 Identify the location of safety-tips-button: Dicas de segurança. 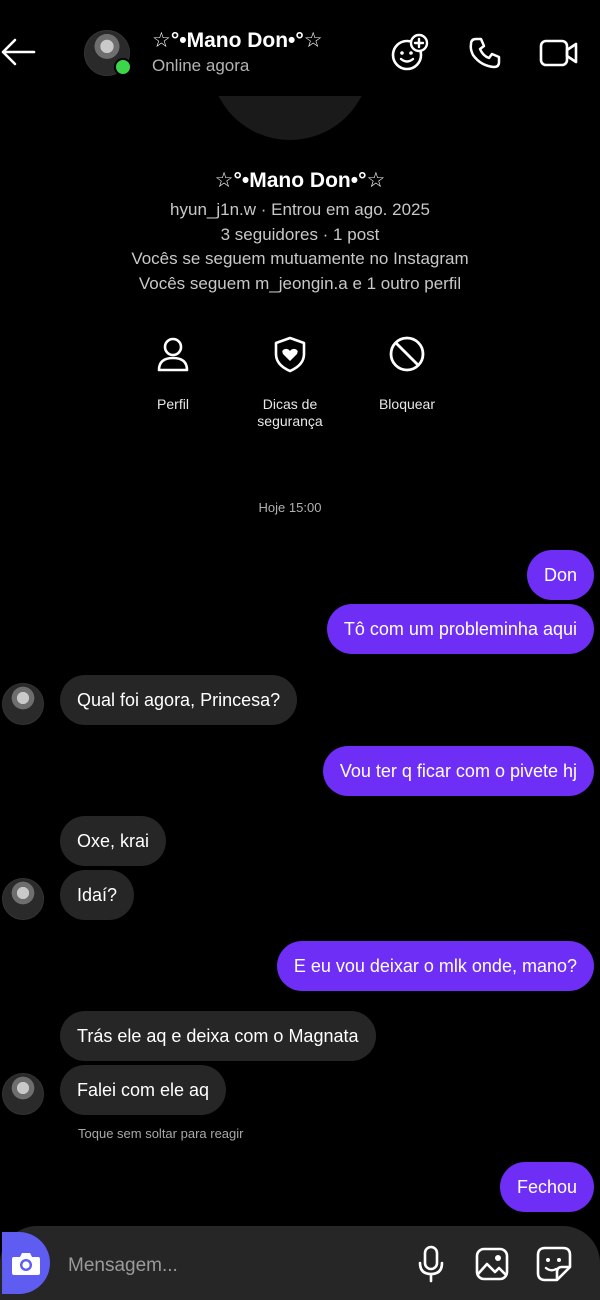
(290, 381).